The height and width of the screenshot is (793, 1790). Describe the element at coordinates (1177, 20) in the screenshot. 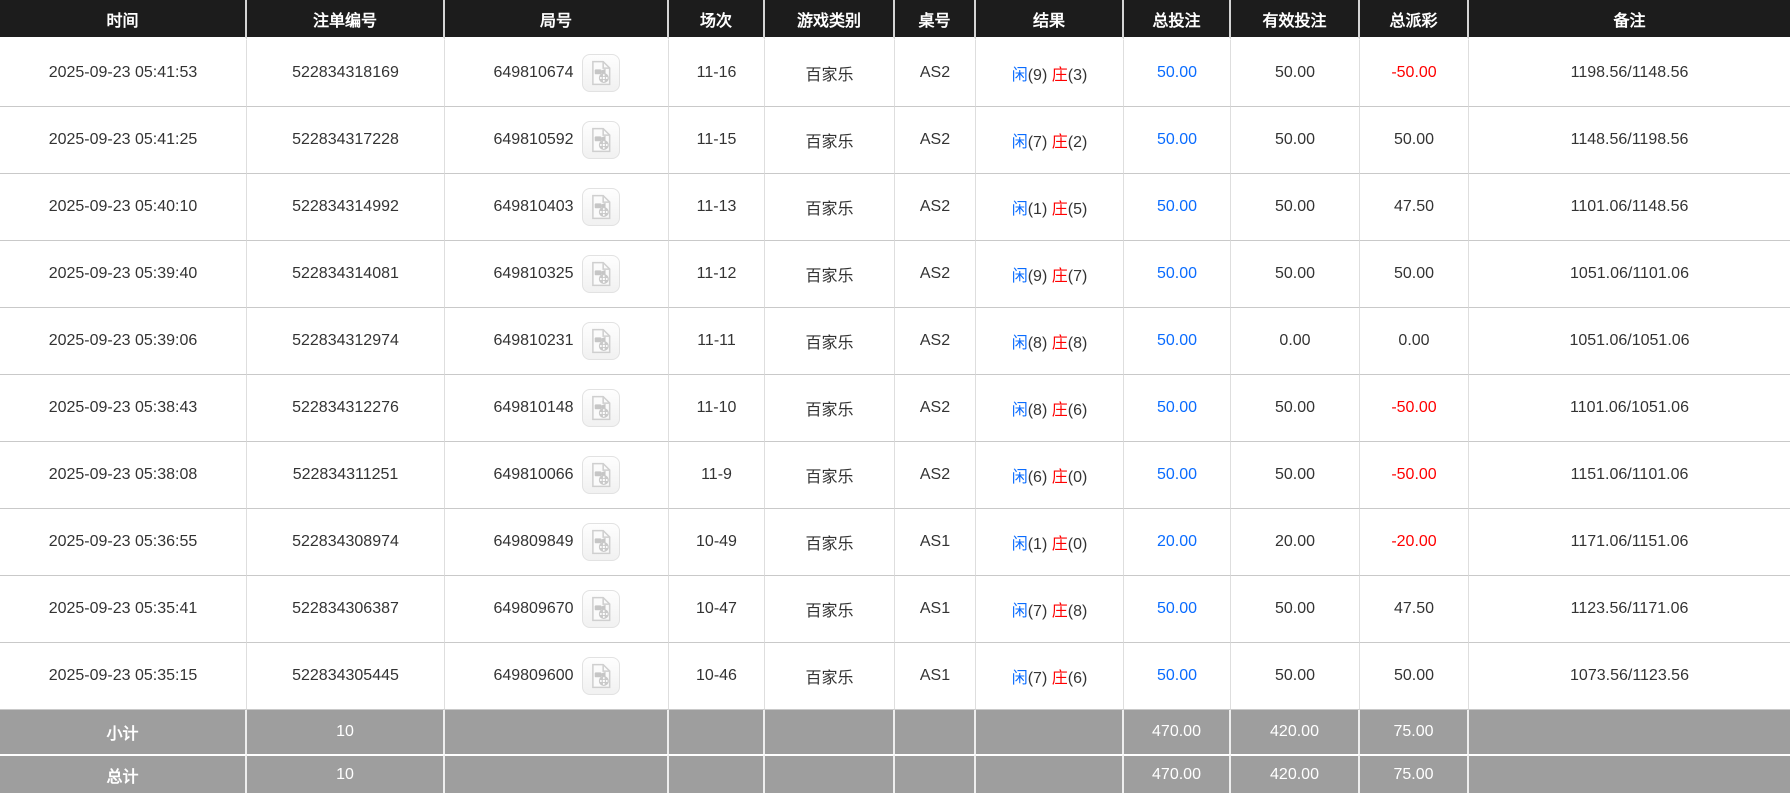

I see `column-header-total-bet: 总投注` at that location.